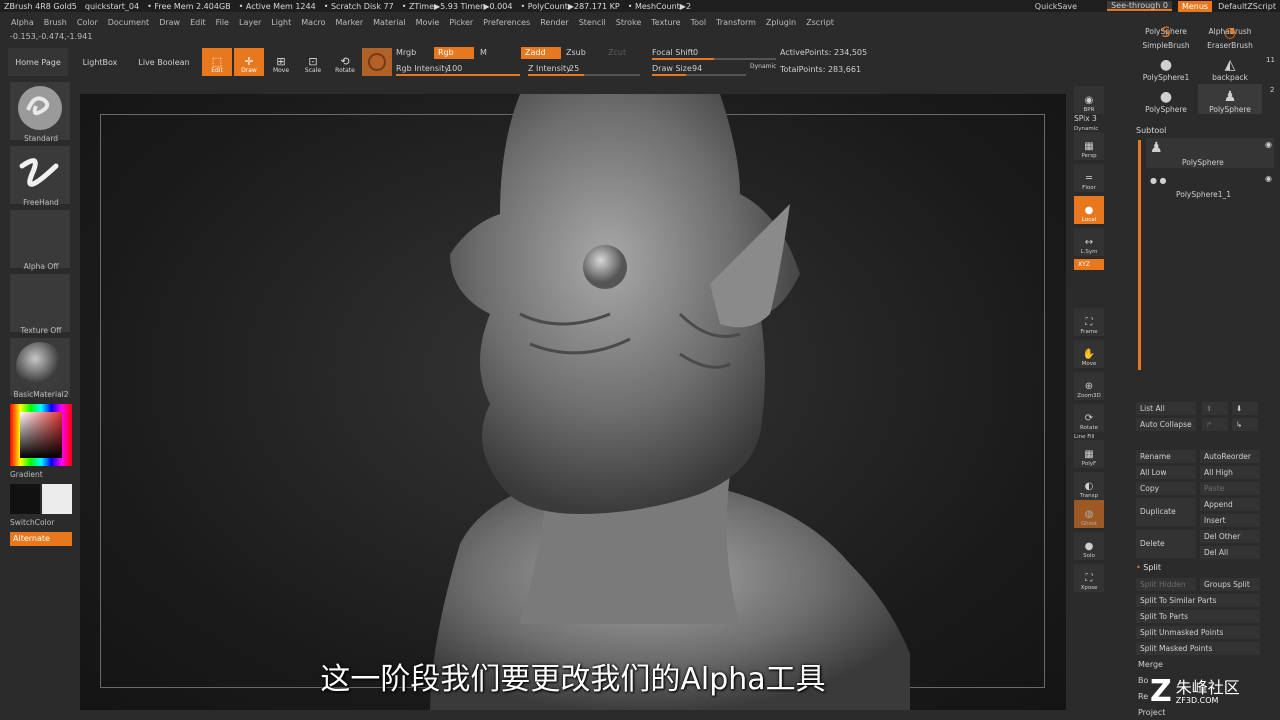 Image resolution: width=1280 pixels, height=720 pixels. I want to click on home-page-button: Home Page, so click(38, 62).